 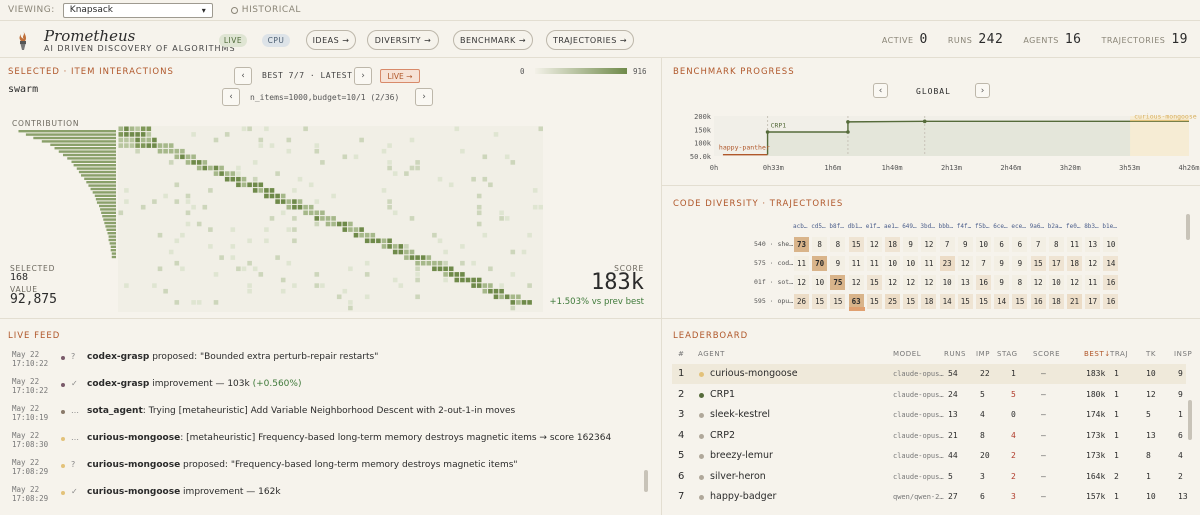 What do you see at coordinates (1074, 301) in the screenshot?
I see `diversity-cell: 21` at bounding box center [1074, 301].